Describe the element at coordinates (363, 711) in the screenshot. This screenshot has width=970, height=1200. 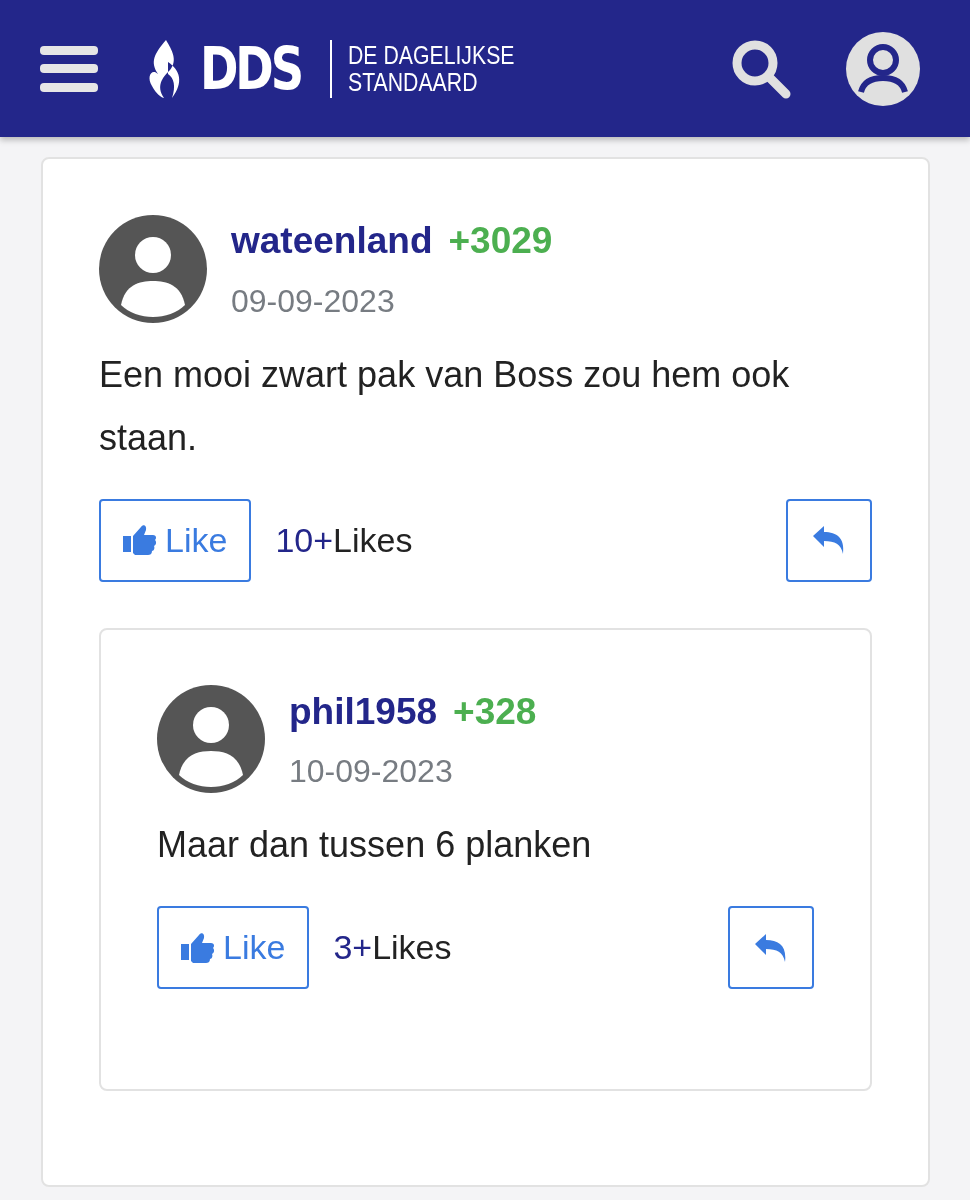
I see `username: phil1958` at that location.